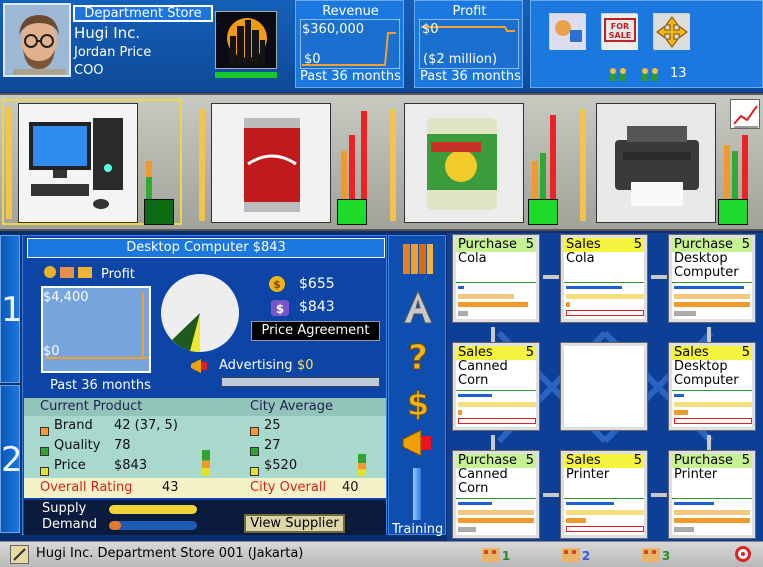 This screenshot has height=567, width=763. What do you see at coordinates (496, 386) in the screenshot?
I see `unit-sales-canned-corn: Sales 5 Canned Corn` at bounding box center [496, 386].